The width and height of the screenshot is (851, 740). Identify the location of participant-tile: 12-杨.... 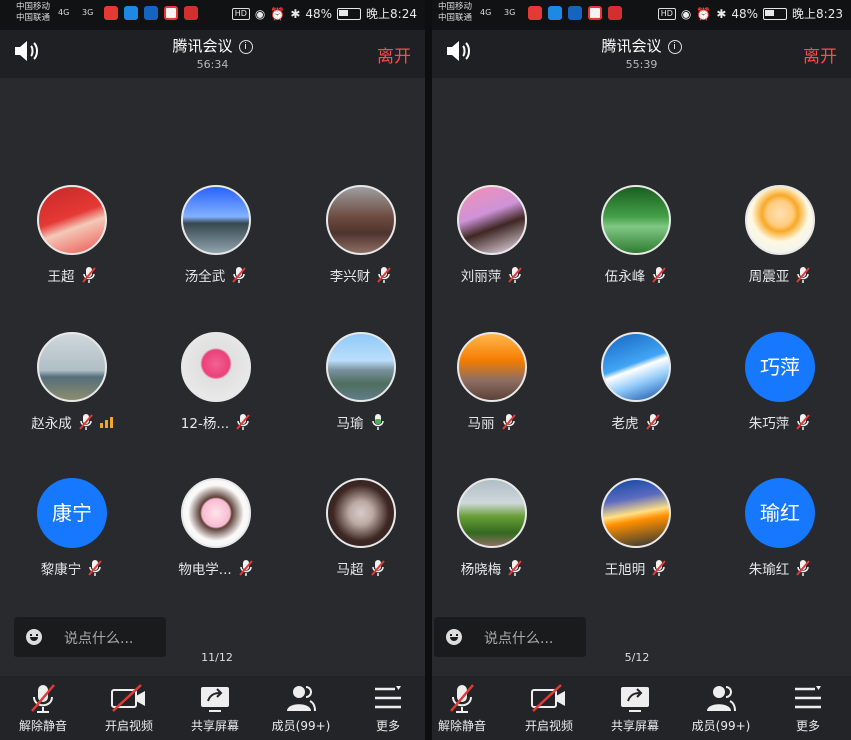
(216, 382).